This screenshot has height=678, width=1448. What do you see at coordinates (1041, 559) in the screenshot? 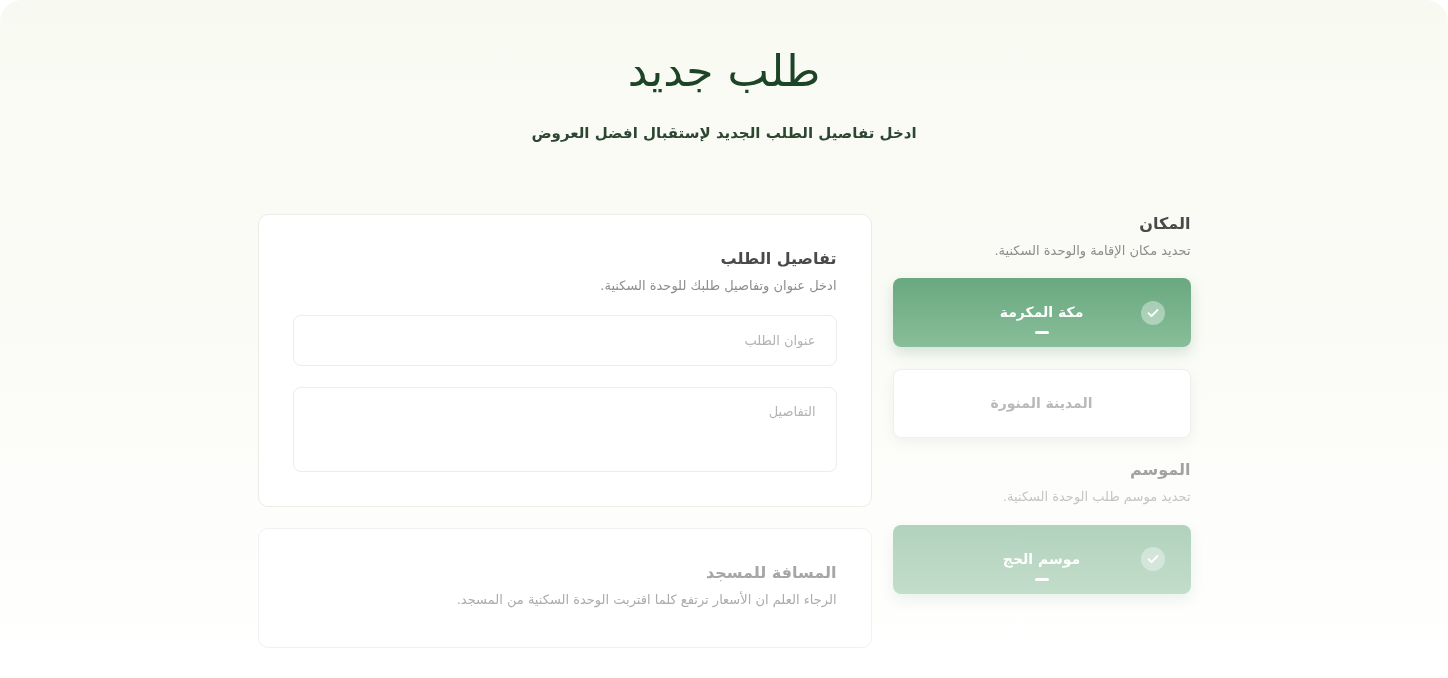
I see `season-option: موسم الحج` at bounding box center [1041, 559].